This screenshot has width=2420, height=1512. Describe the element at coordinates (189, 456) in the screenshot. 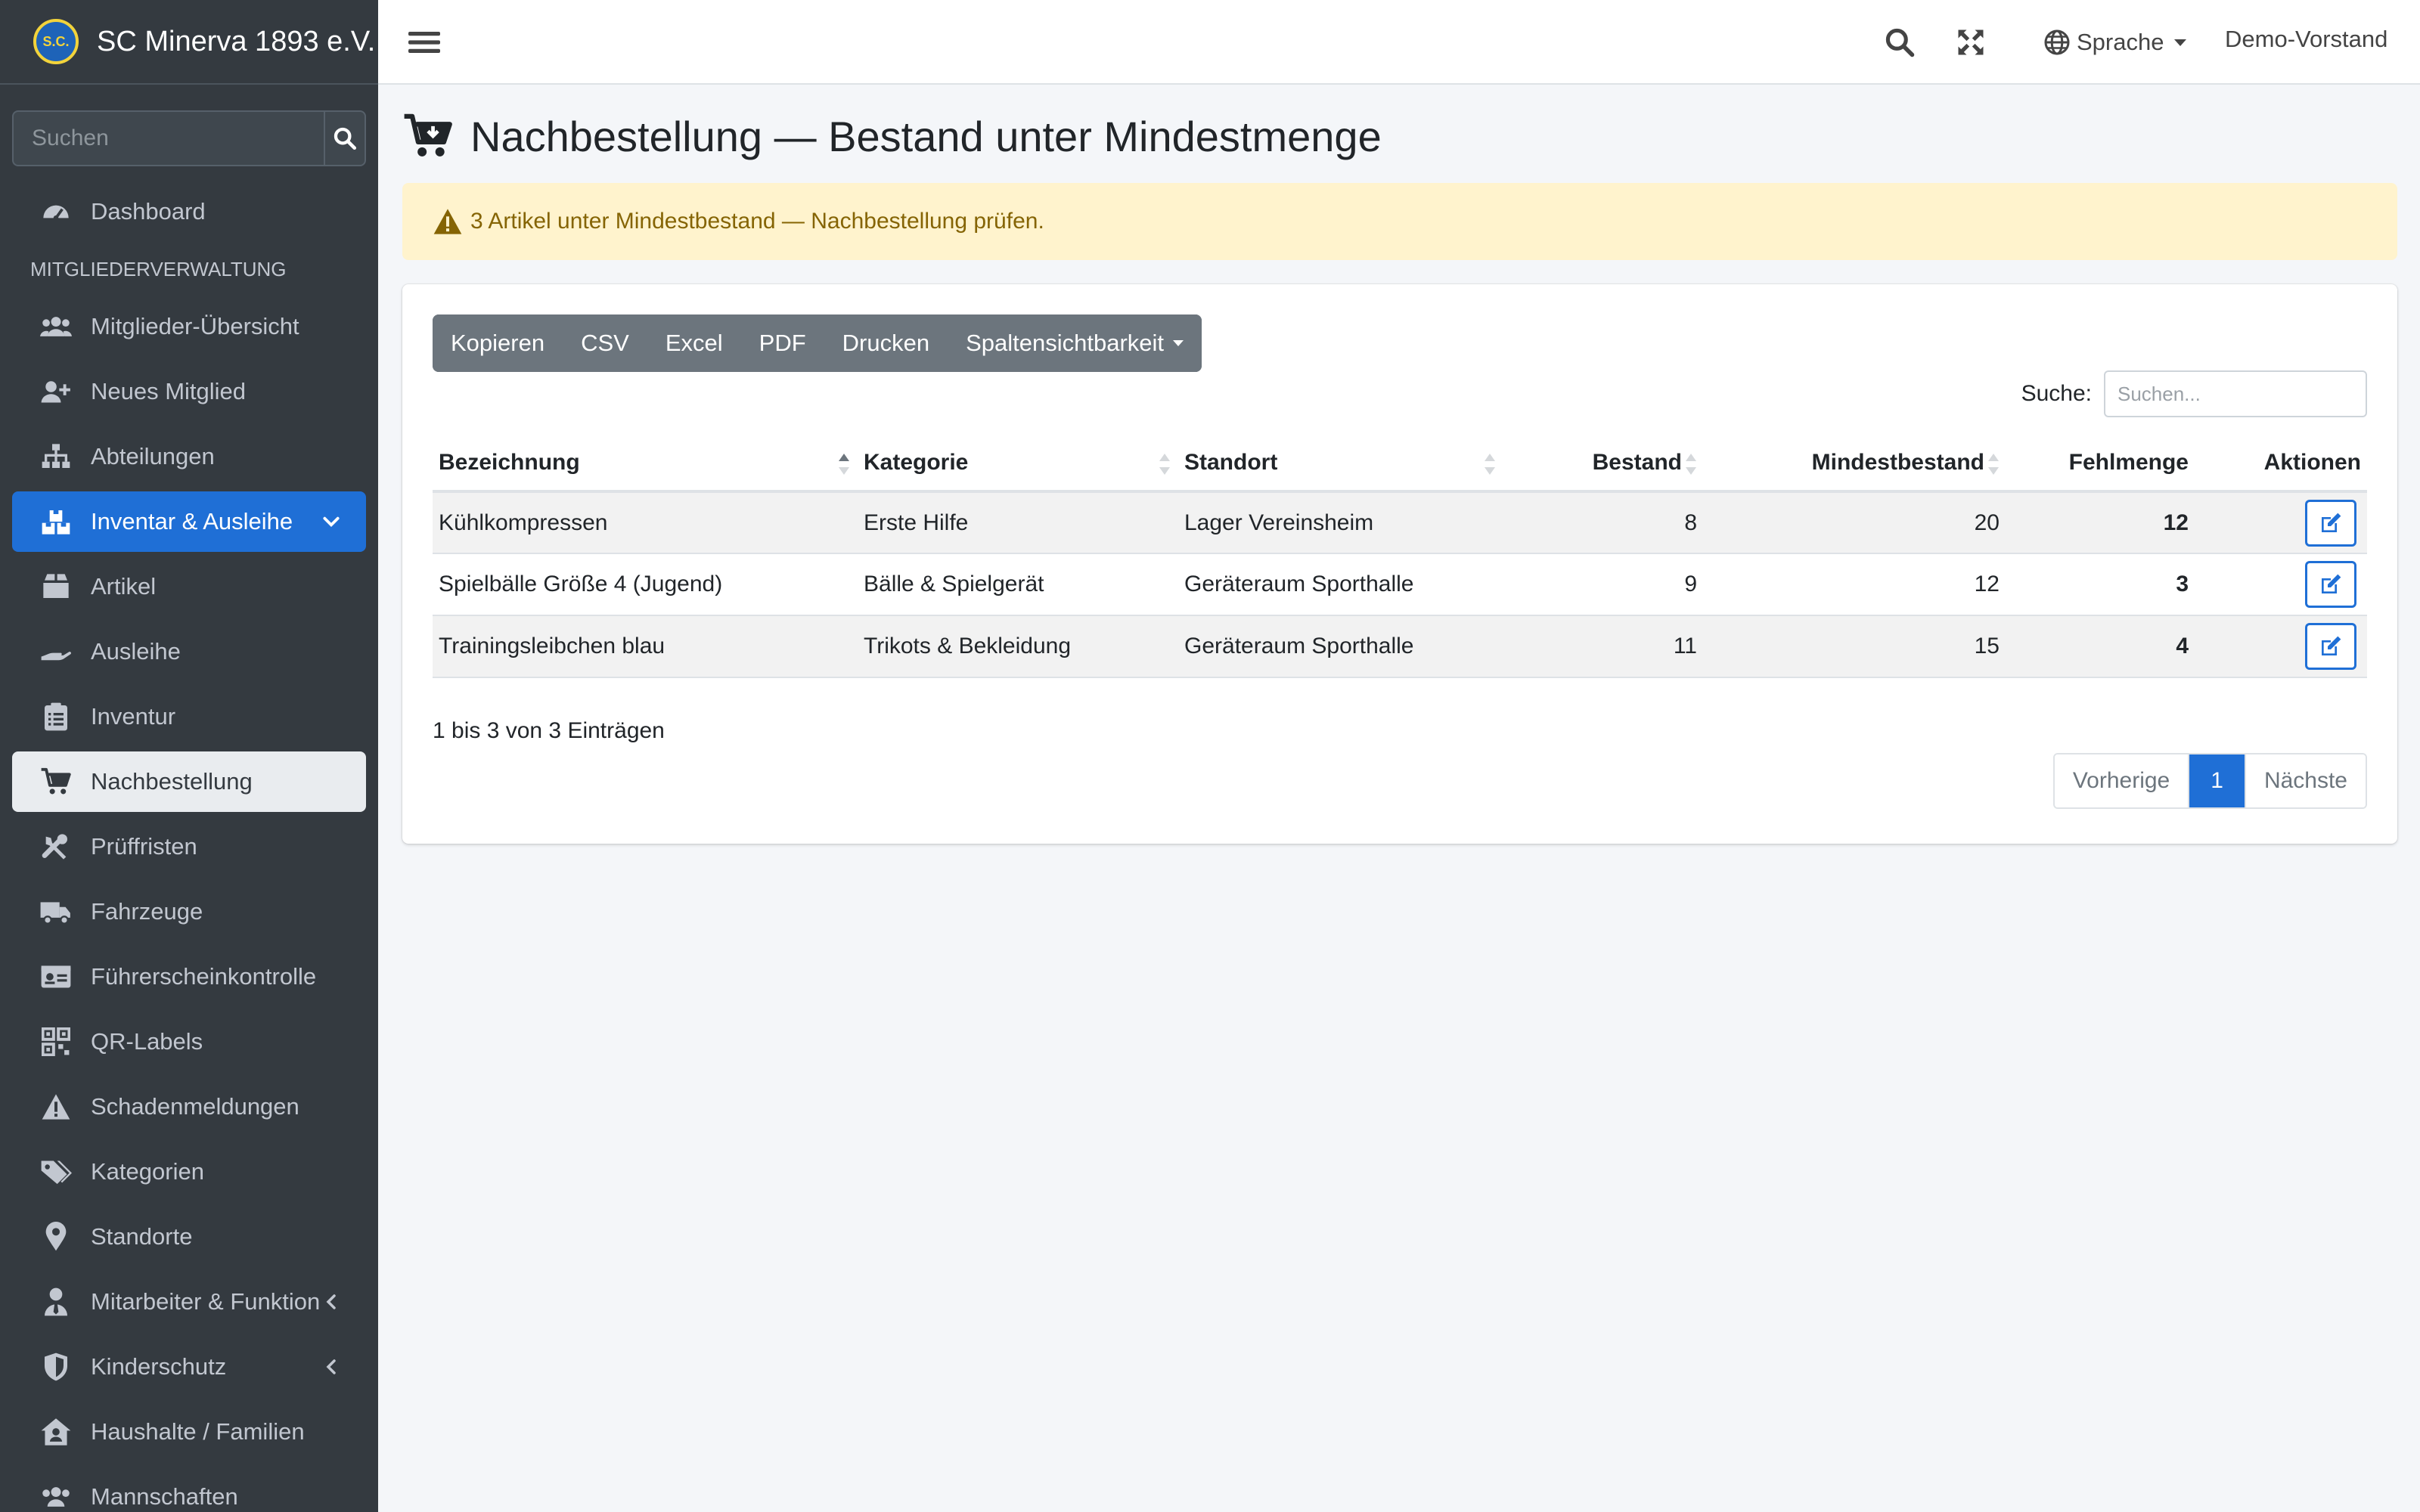

I see `sidebar-item-departments: Abteilungen` at that location.